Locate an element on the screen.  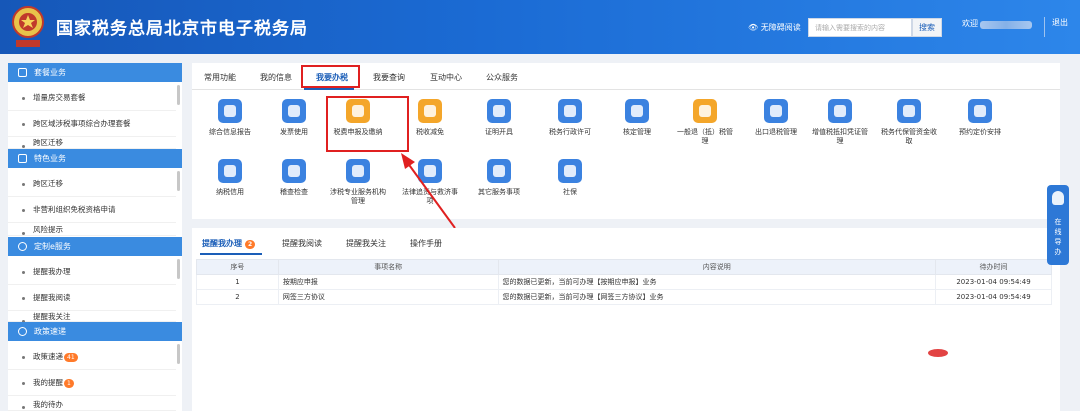
column-header: 内容说明 is located at coordinates (717, 267).